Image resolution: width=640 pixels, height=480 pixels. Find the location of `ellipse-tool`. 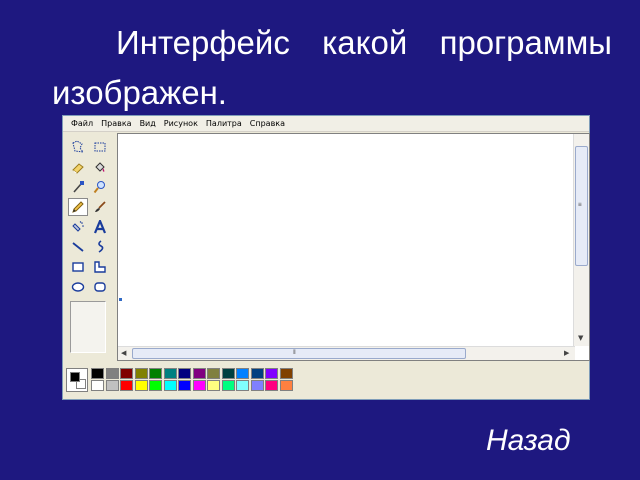

ellipse-tool is located at coordinates (78, 287).